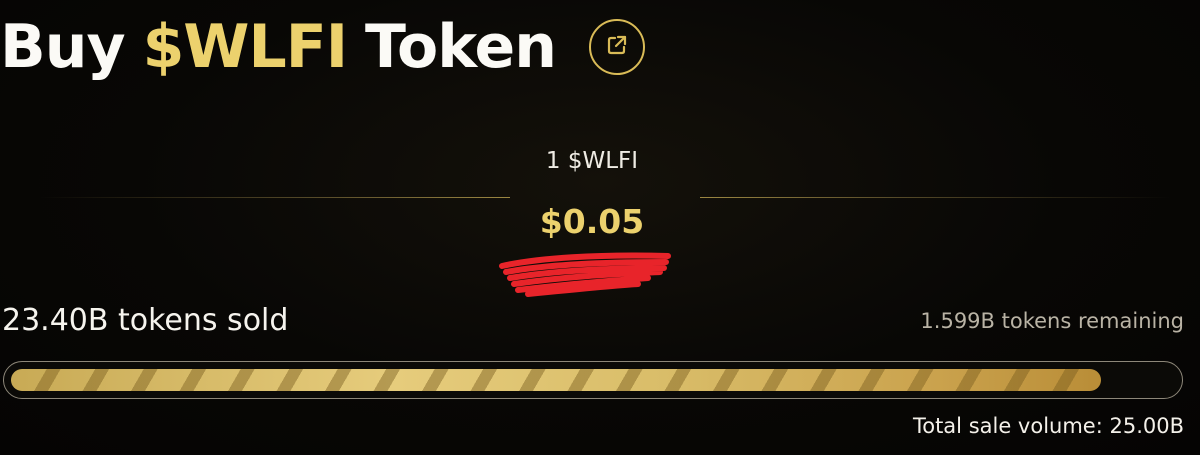 Image resolution: width=1200 pixels, height=455 pixels. I want to click on tokens-sold-label: 23.40B tokens sold, so click(145, 320).